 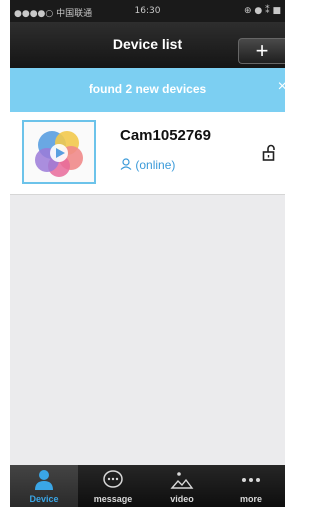 What do you see at coordinates (155, 165) in the screenshot?
I see `device-status-label: (online)` at bounding box center [155, 165].